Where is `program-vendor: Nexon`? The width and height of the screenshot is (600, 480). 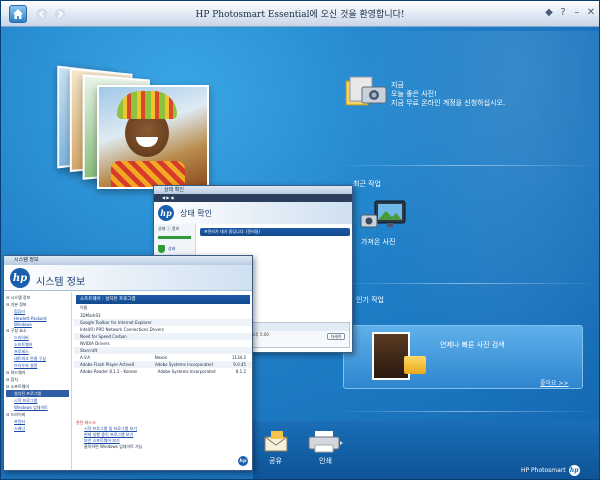
program-vendor: Nexon is located at coordinates (161, 357).